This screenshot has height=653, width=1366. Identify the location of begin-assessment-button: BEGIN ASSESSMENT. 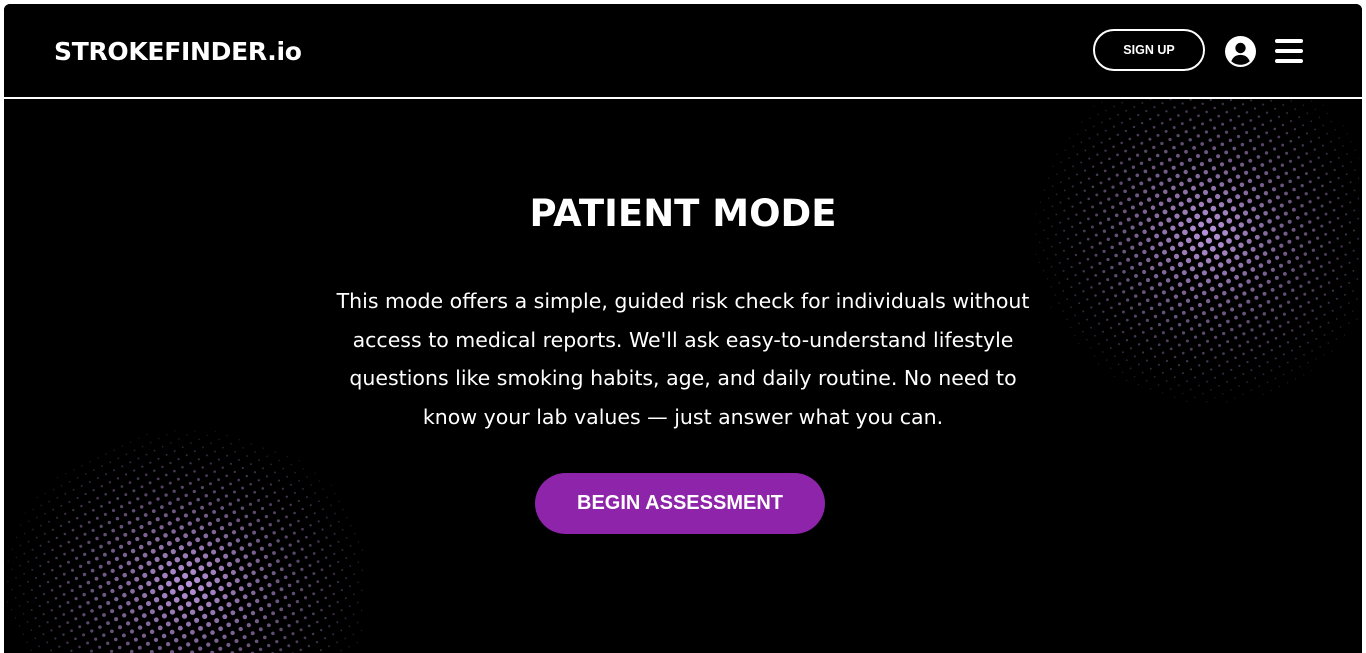
(680, 503).